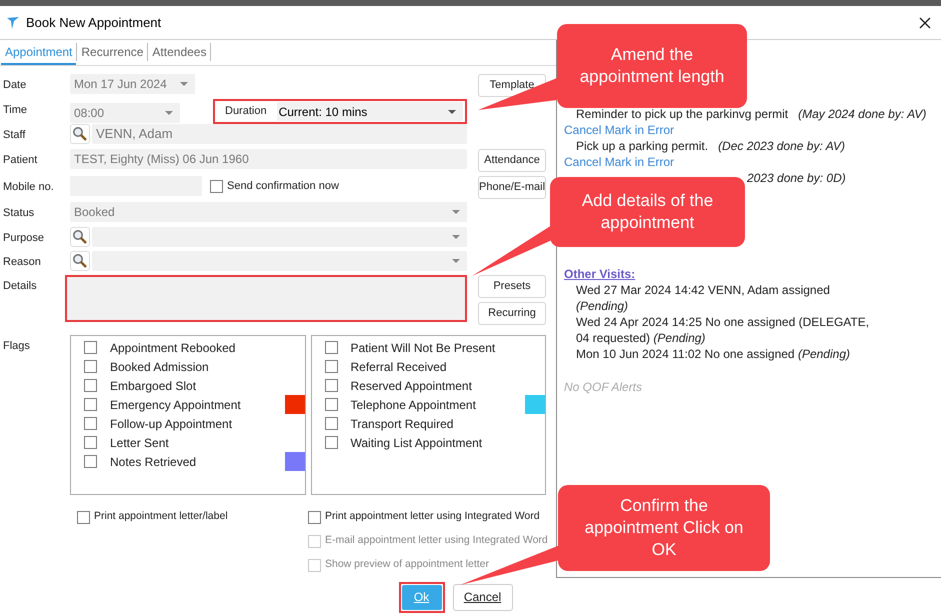  I want to click on field-label: Mobile no., so click(28, 187).